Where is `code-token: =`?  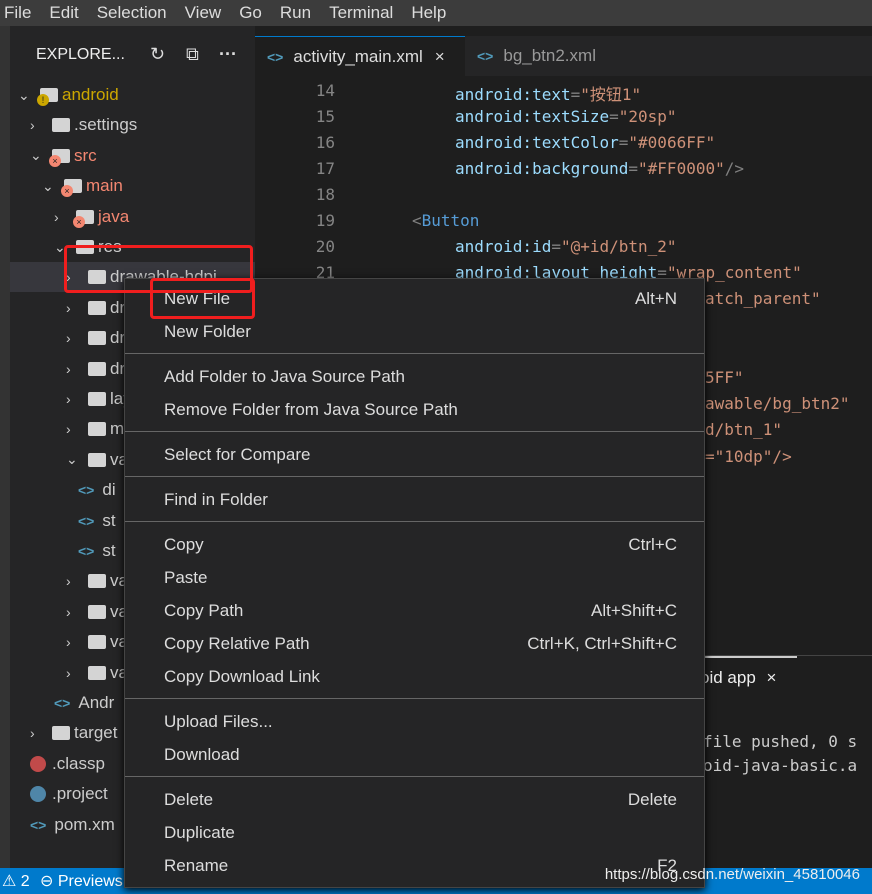 code-token: = is located at coordinates (575, 94).